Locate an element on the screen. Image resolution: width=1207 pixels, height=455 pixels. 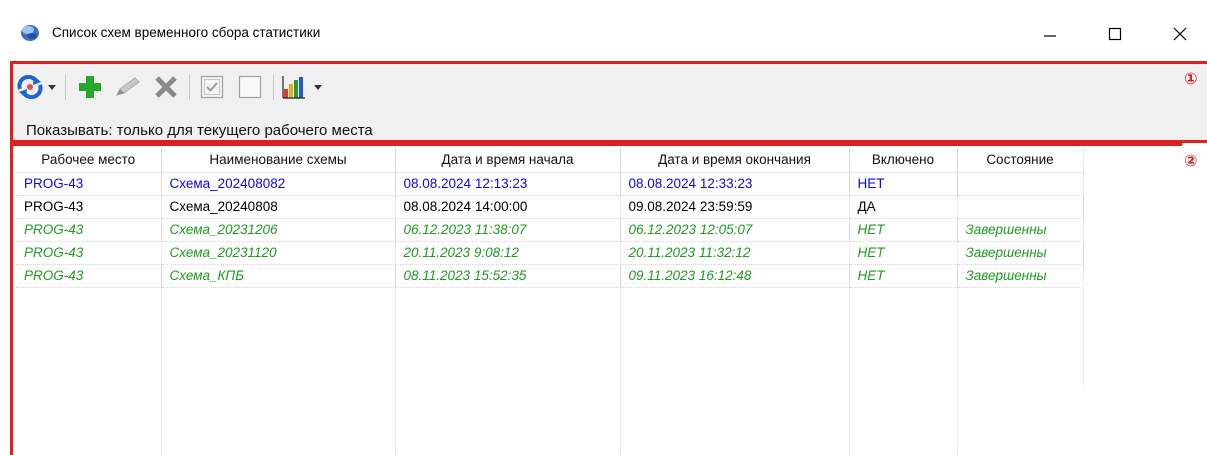
refresh-dropdown-arrow is located at coordinates (52, 87).